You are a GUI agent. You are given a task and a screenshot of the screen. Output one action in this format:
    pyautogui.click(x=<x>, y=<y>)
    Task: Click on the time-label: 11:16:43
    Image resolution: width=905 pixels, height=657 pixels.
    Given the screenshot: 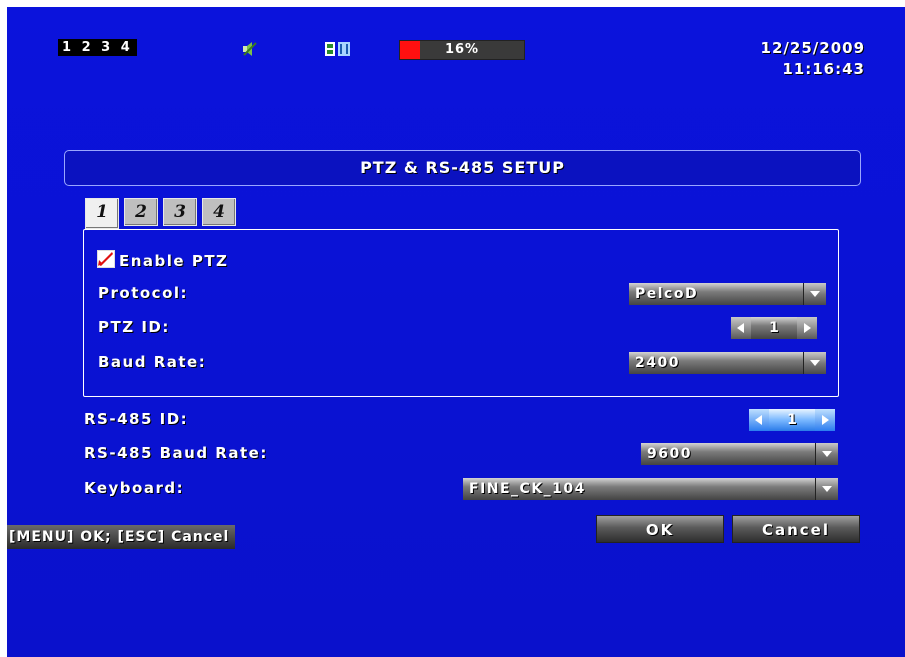 What is the action you would take?
    pyautogui.click(x=823, y=69)
    